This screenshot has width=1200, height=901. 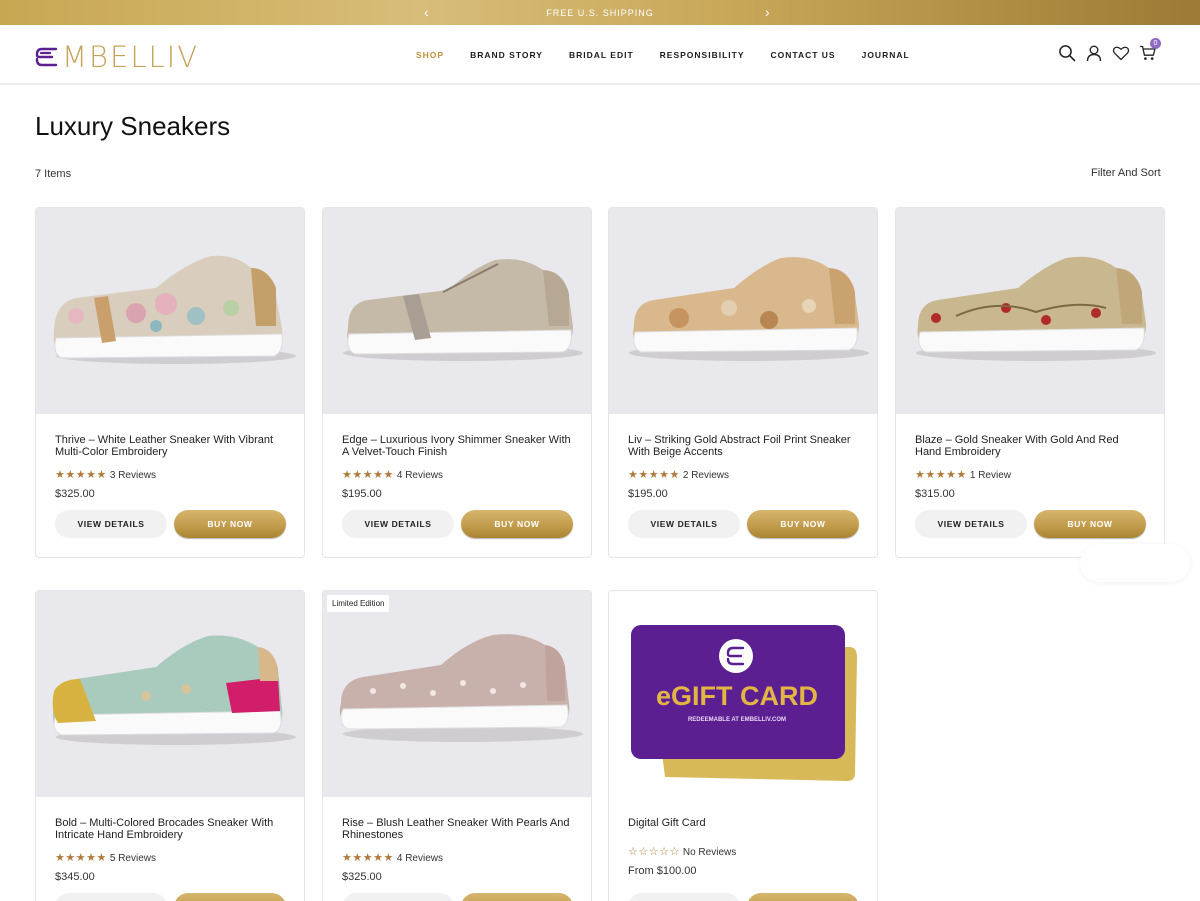 I want to click on nav-item-bridal-edit: BRIDAL EDIT, so click(x=601, y=55).